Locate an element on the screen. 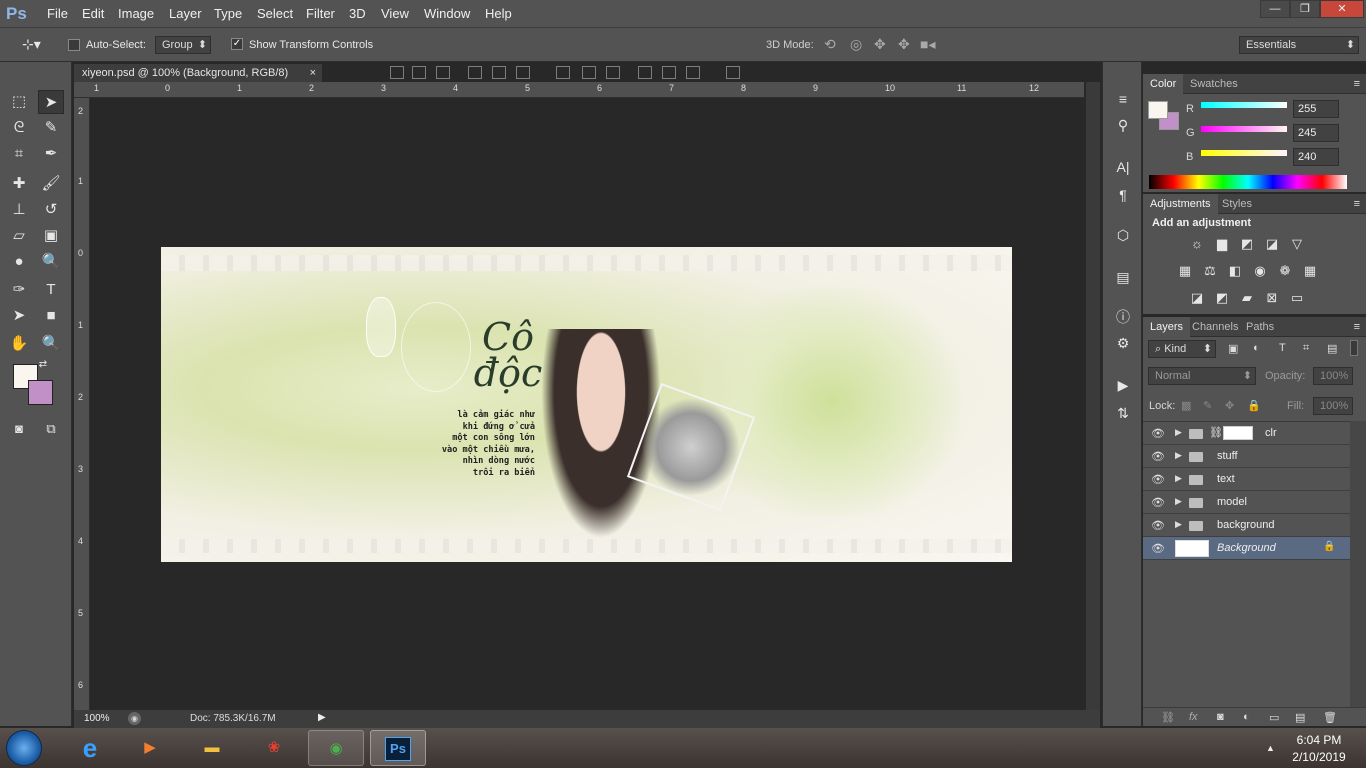 Image resolution: width=1366 pixels, height=768 pixels. status-menu-arrow-icon: ▶ is located at coordinates (322, 717).